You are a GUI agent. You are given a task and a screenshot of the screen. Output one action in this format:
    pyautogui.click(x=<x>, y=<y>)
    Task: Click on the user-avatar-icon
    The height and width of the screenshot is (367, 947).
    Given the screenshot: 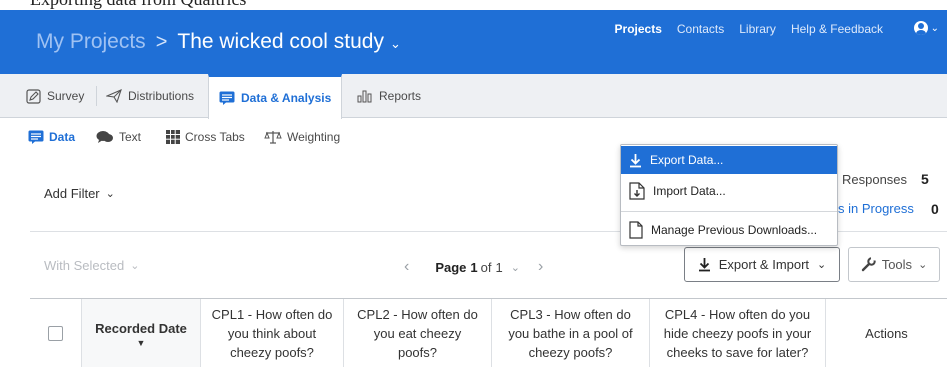 What is the action you would take?
    pyautogui.click(x=920, y=28)
    